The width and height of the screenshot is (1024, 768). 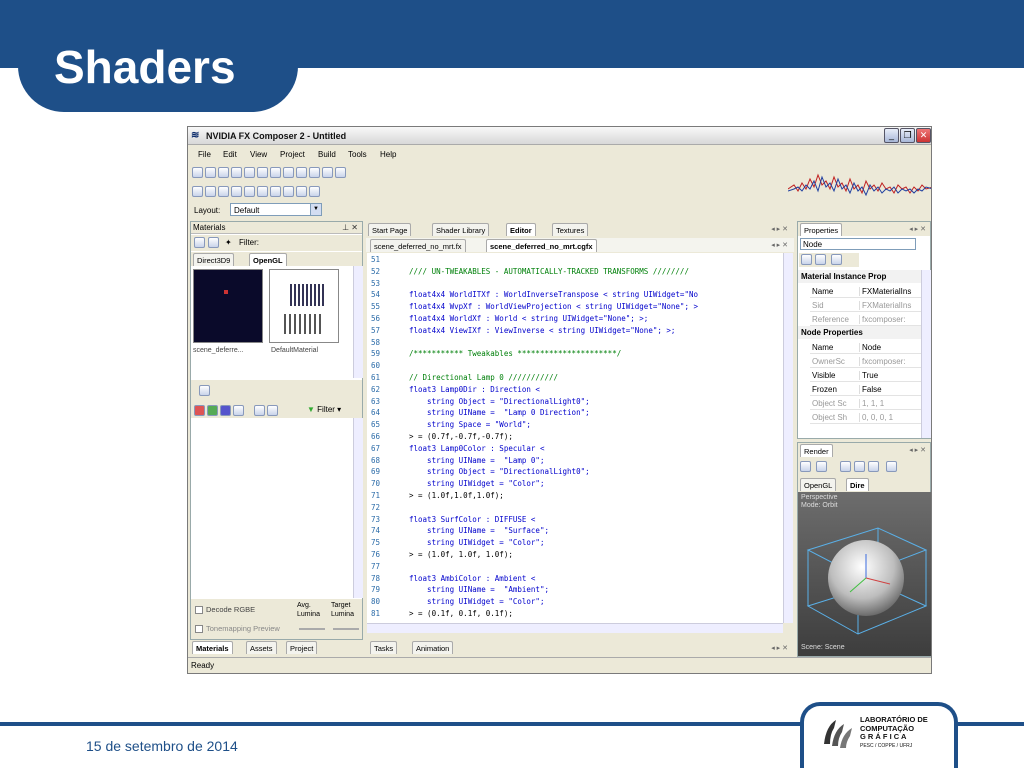 What do you see at coordinates (779, 648) in the screenshot?
I see `bottom-tab-nav-icons: ◂ ▸ ✕` at bounding box center [779, 648].